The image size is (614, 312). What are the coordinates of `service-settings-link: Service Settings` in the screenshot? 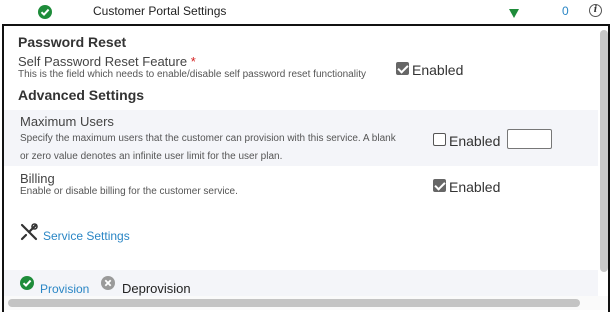 It's located at (86, 236).